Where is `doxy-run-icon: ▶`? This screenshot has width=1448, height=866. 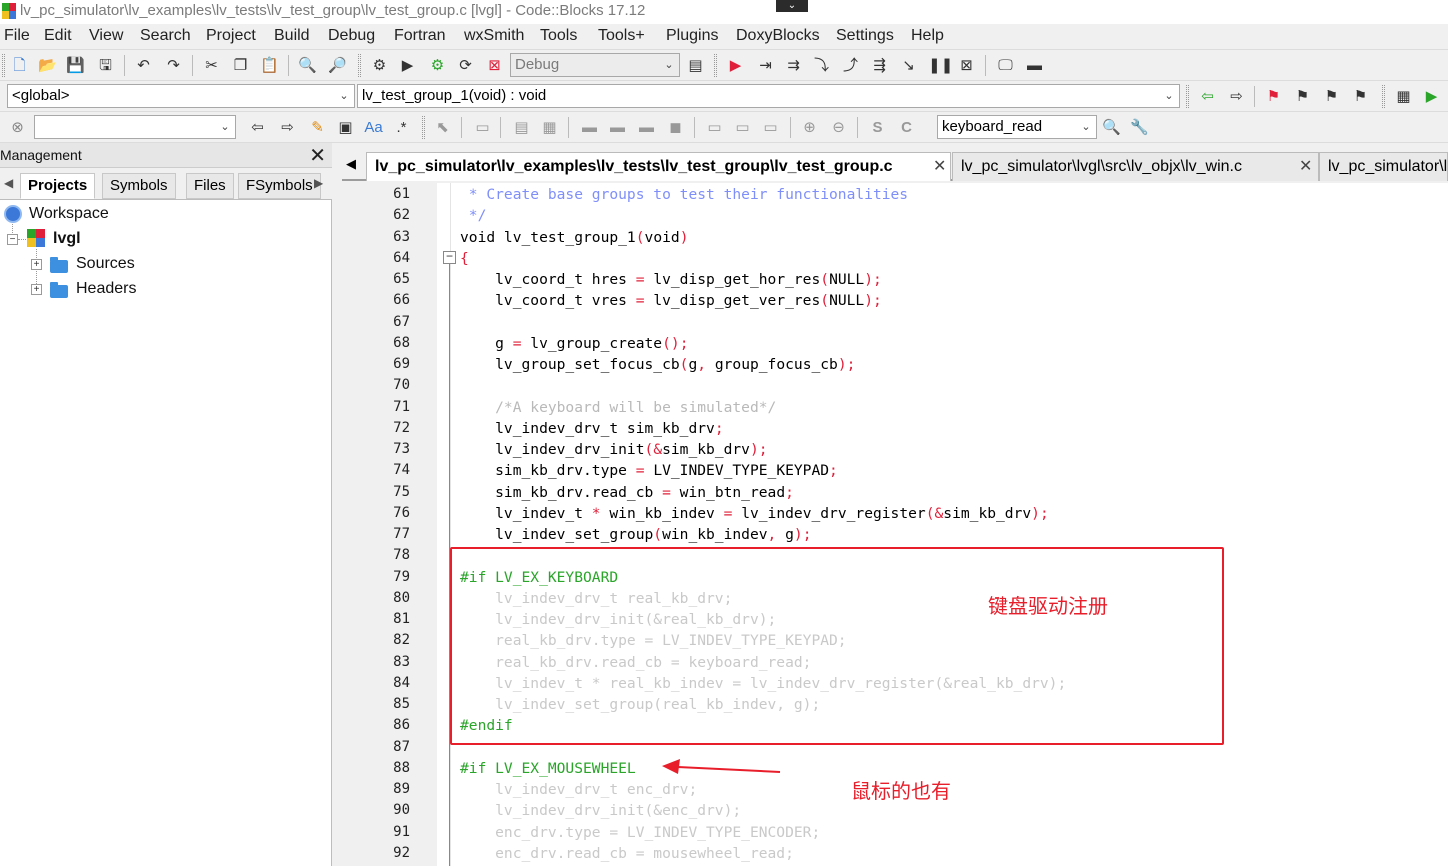 doxy-run-icon: ▶ is located at coordinates (1431, 96).